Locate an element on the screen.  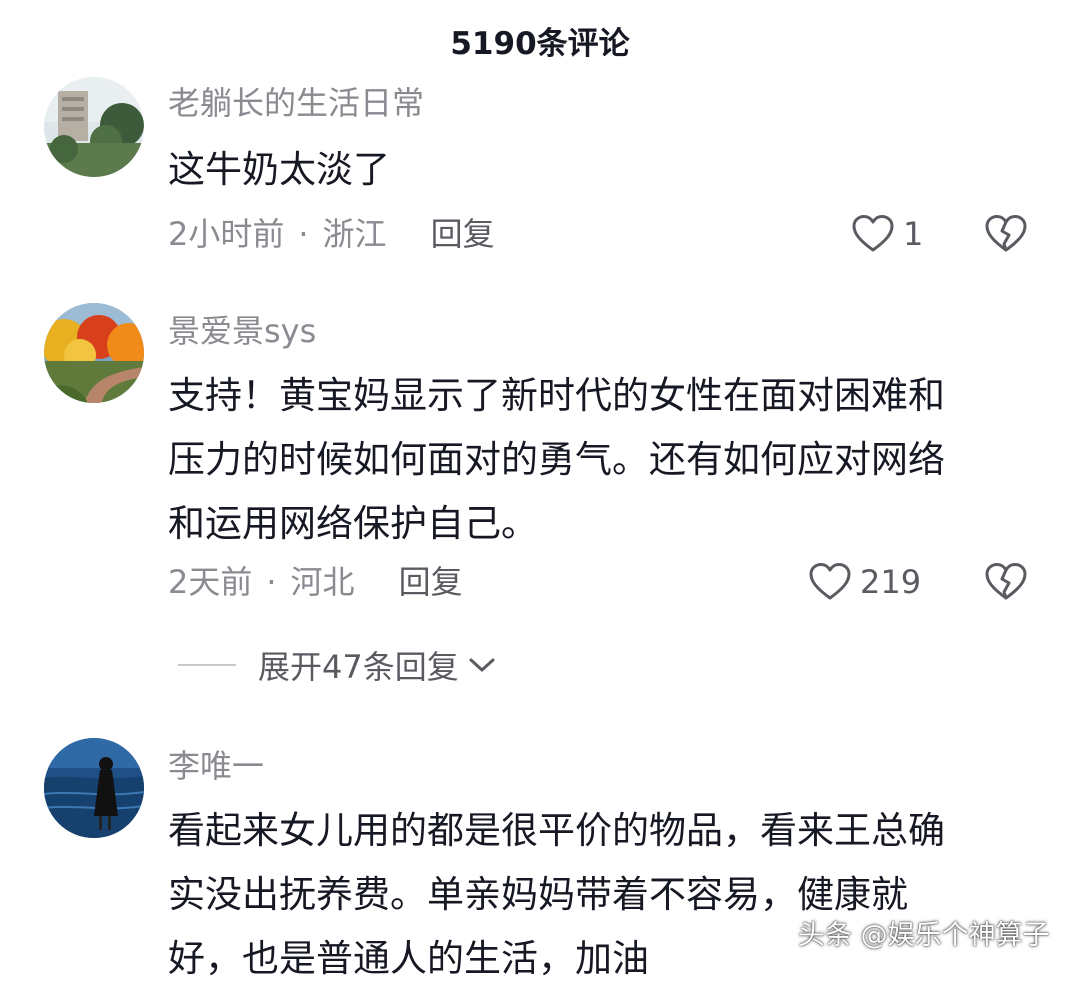
like-button: 1 is located at coordinates (887, 234).